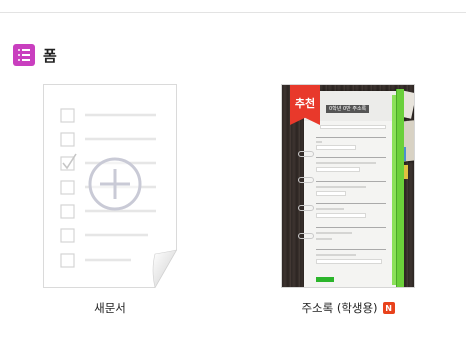 This screenshot has height=350, width=466. I want to click on template-submit-button-preview, so click(325, 279).